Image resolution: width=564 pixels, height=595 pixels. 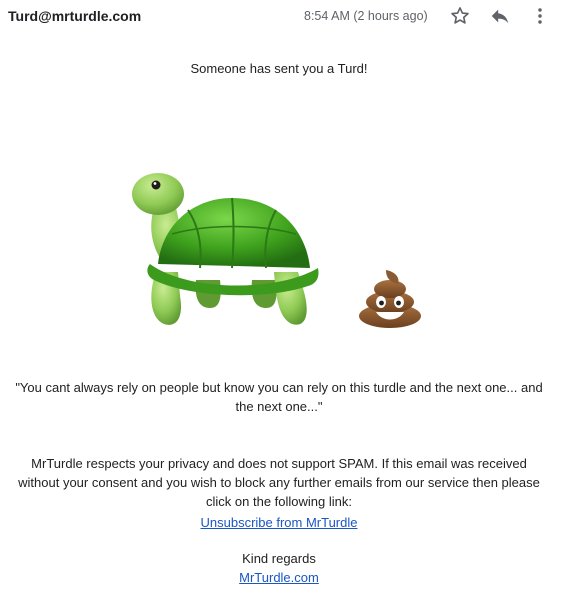 What do you see at coordinates (279, 68) in the screenshot?
I see `message-title: Someone has sent you a Turd!` at bounding box center [279, 68].